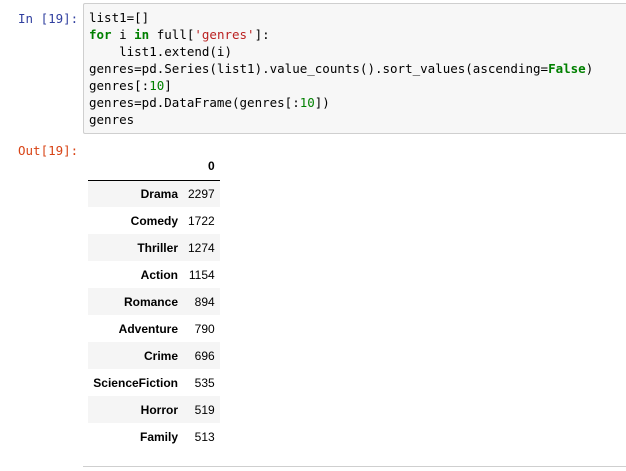 The width and height of the screenshot is (626, 471). What do you see at coordinates (112, 119) in the screenshot?
I see `code-token: genres` at bounding box center [112, 119].